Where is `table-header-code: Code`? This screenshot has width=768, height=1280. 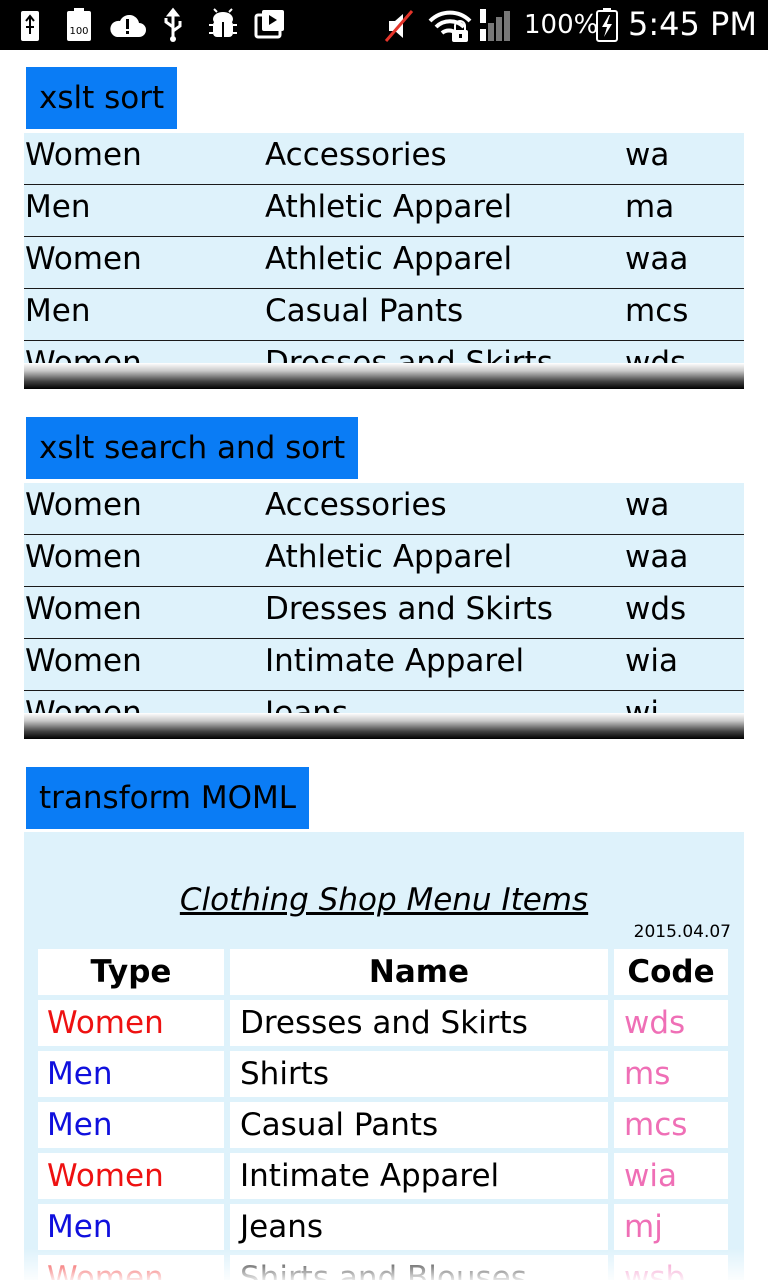 table-header-code: Code is located at coordinates (671, 972).